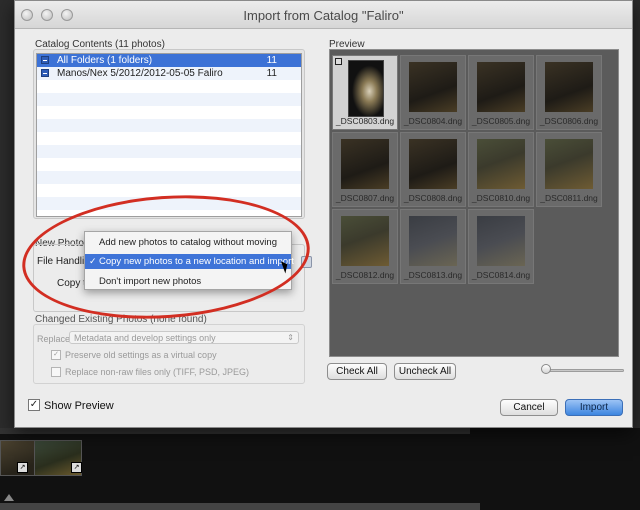 The height and width of the screenshot is (510, 640). I want to click on replace-select: Metadata and develop settings only ⇕, so click(184, 337).